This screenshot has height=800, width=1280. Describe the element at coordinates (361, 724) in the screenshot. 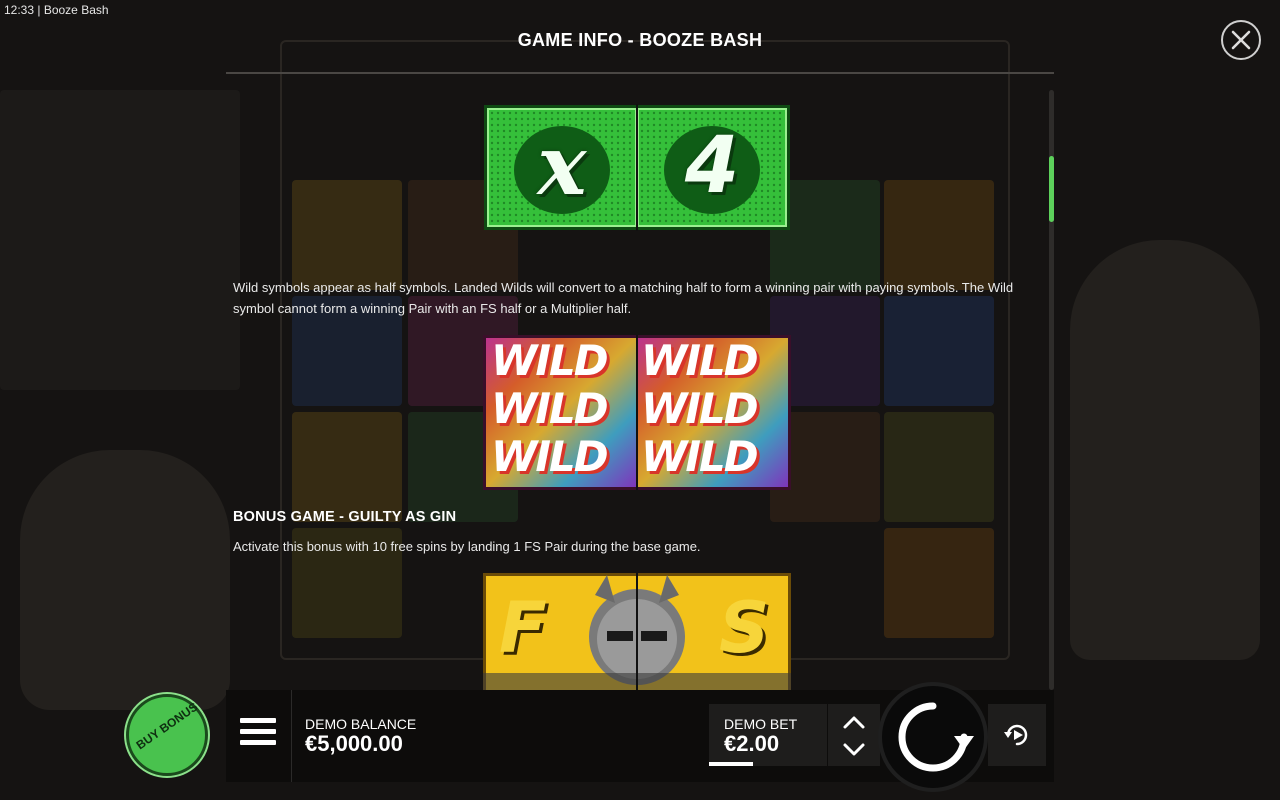

I see `balance-label: DEMO BALANCE` at that location.